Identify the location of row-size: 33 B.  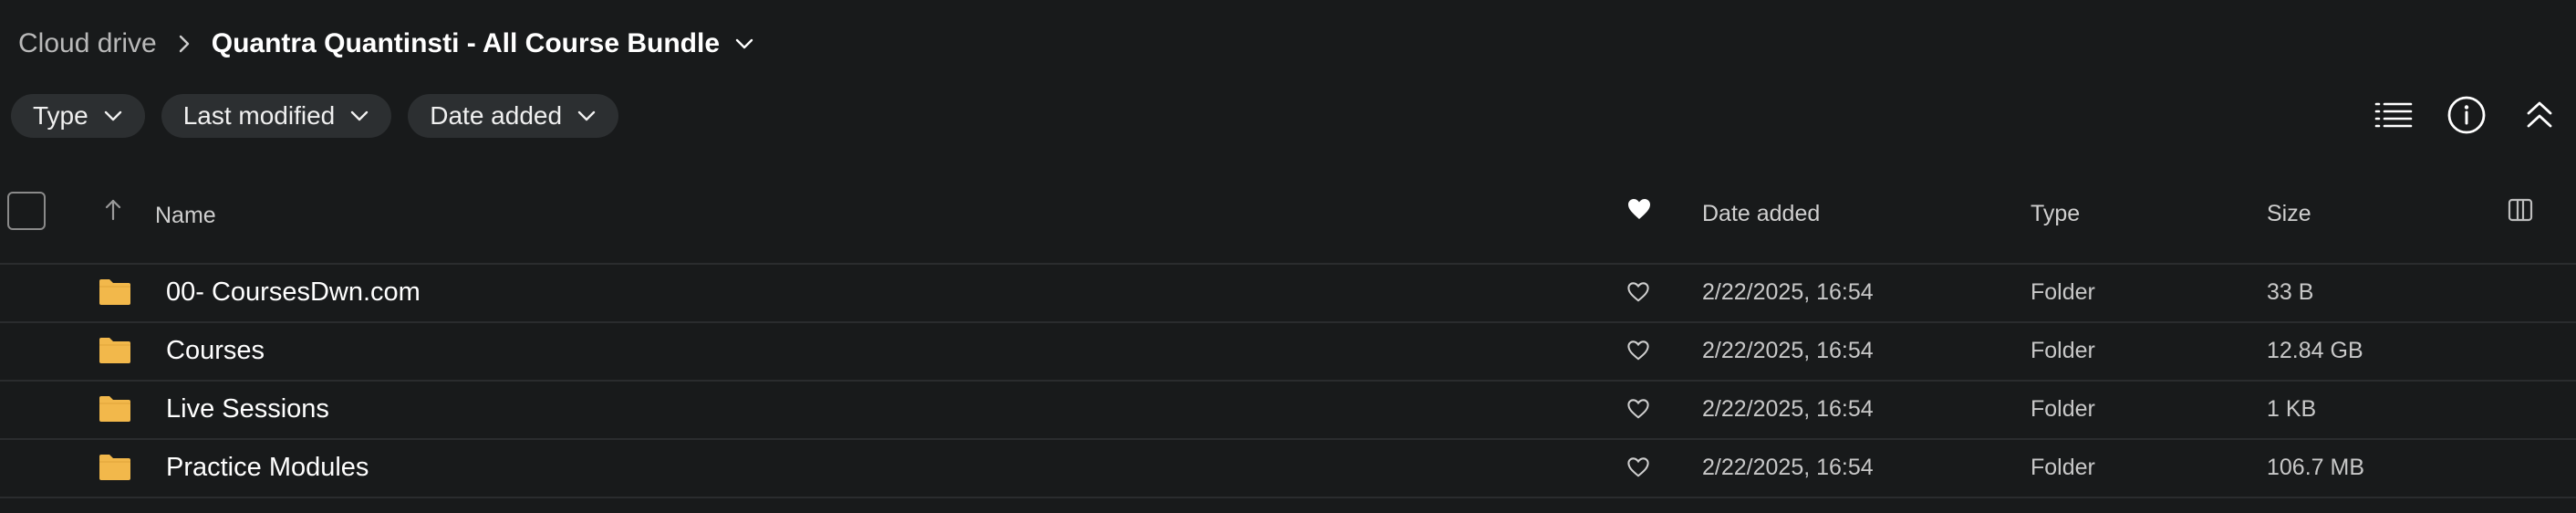
(2290, 292).